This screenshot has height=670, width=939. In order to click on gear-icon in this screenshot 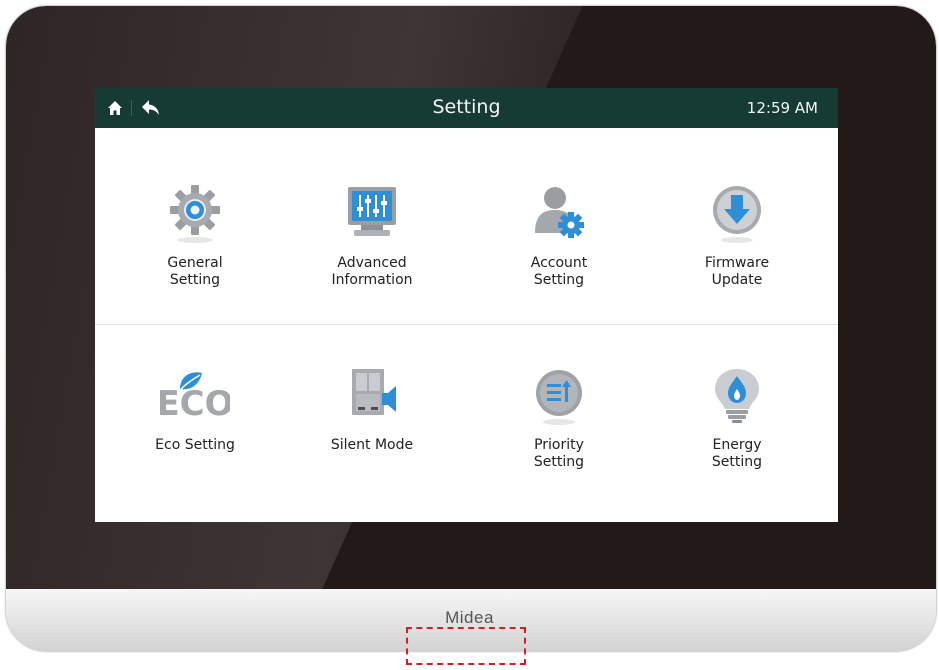, I will do `click(195, 214)`.